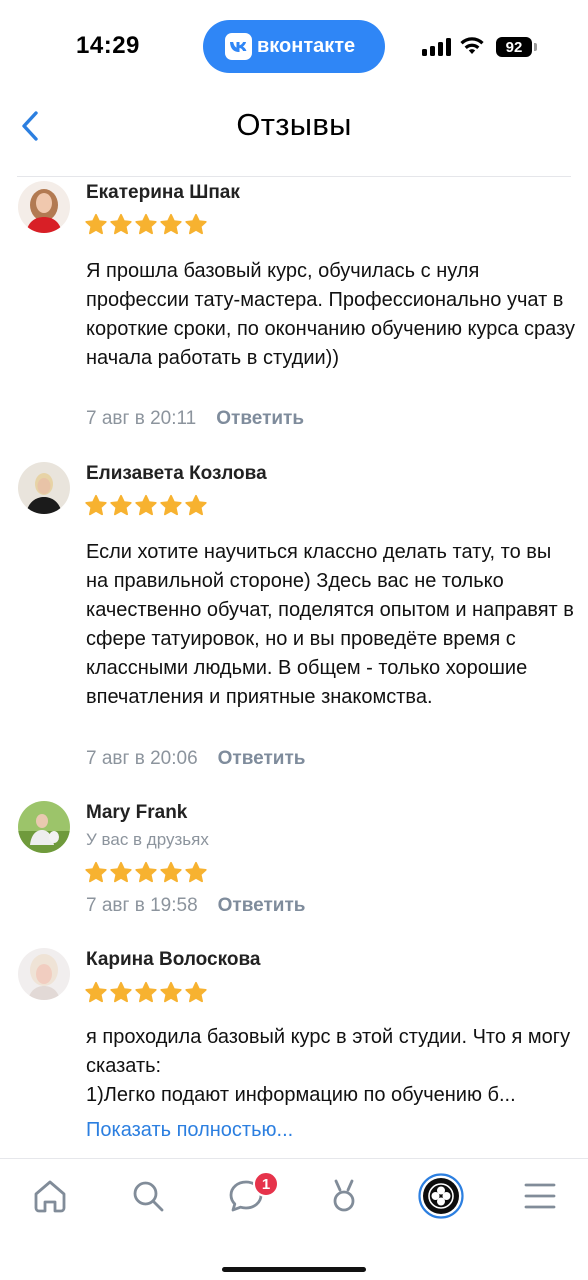 The height and width of the screenshot is (1280, 588). Describe the element at coordinates (514, 47) in the screenshot. I see `battery-indicator: 92` at that location.